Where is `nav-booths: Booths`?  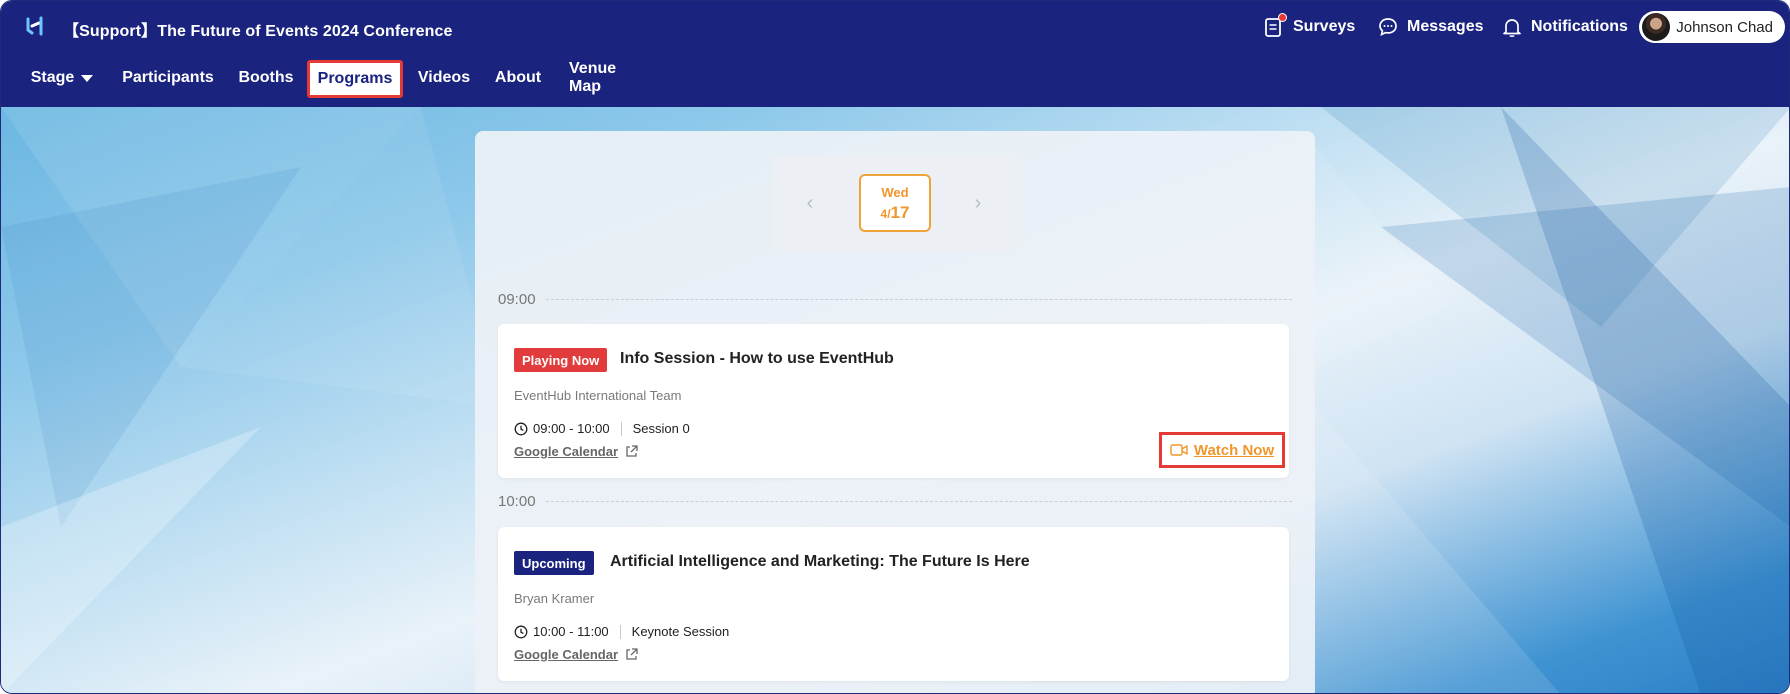 nav-booths: Booths is located at coordinates (266, 78).